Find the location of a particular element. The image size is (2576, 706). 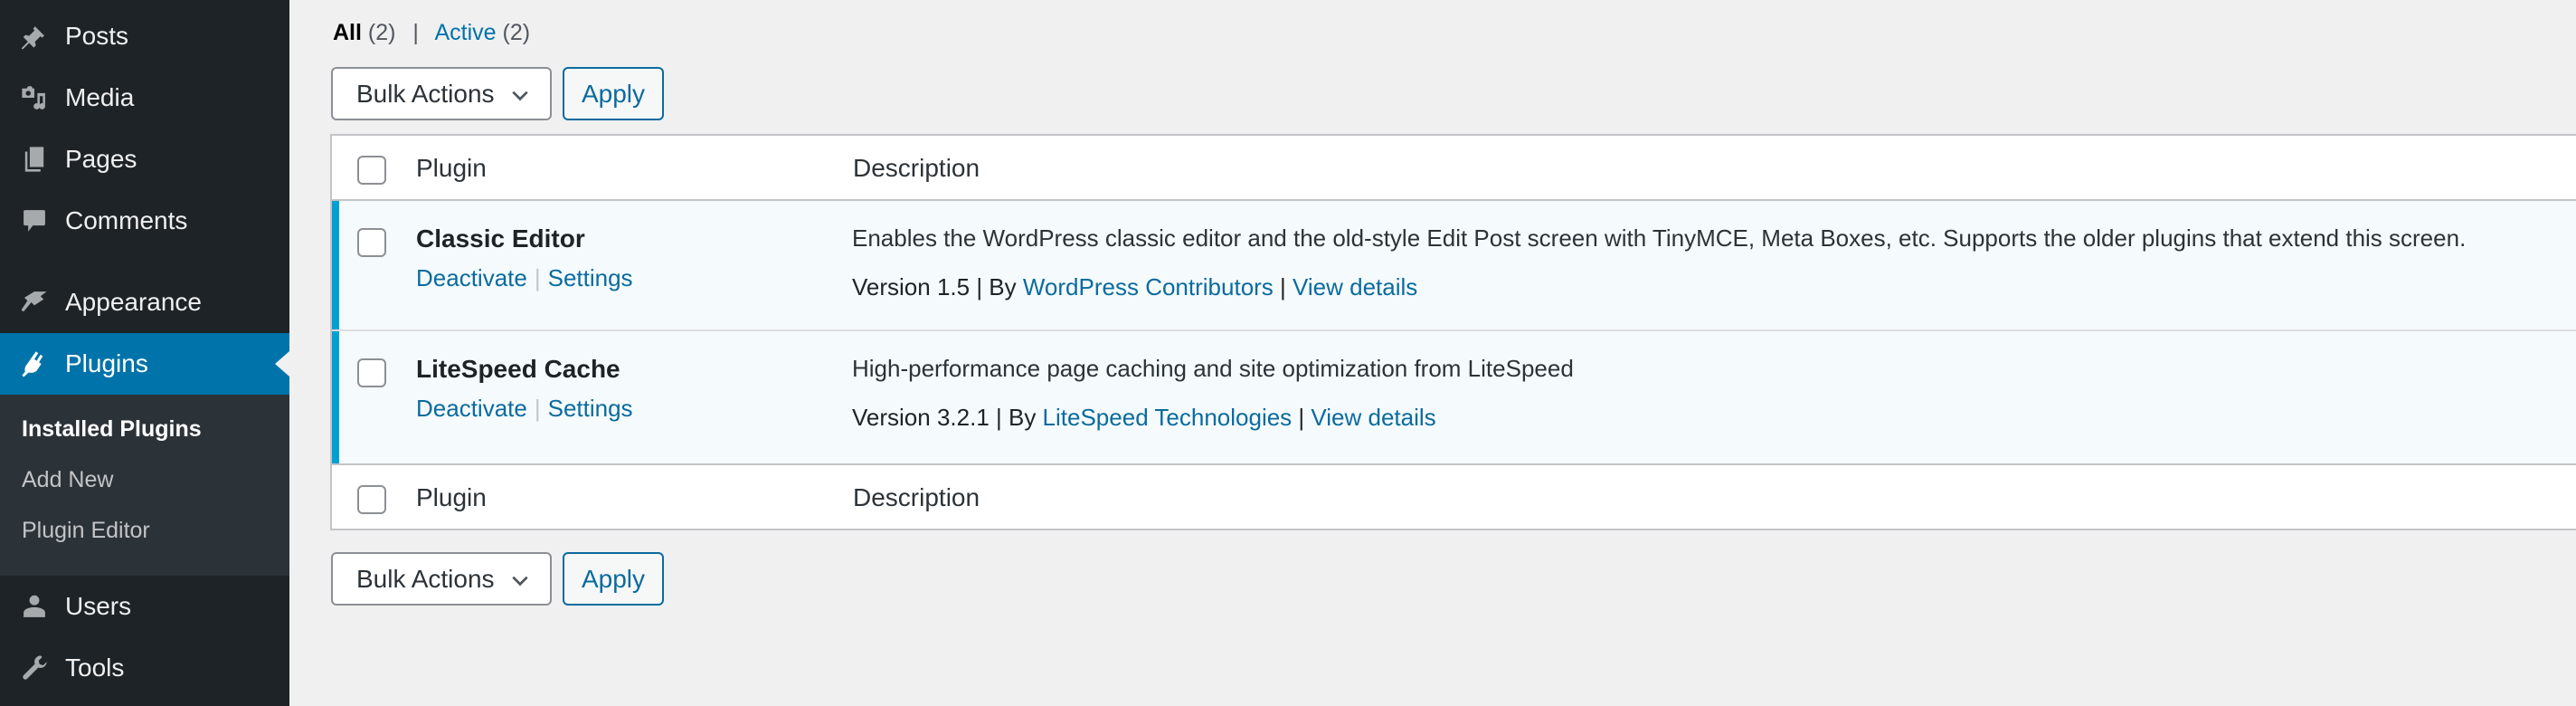

plugin-name: Classic Editor is located at coordinates (501, 238).